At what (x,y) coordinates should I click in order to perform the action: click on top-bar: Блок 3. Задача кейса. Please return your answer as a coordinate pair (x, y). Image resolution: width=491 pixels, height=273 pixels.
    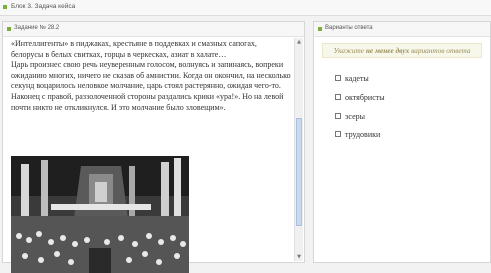
    Looking at the image, I should click on (245, 8).